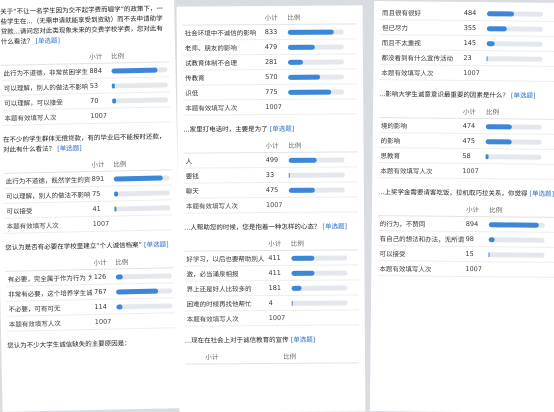 The width and height of the screenshot is (554, 412). Describe the element at coordinates (420, 42) in the screenshot. I see `option-label: 而且不太重视` at that location.